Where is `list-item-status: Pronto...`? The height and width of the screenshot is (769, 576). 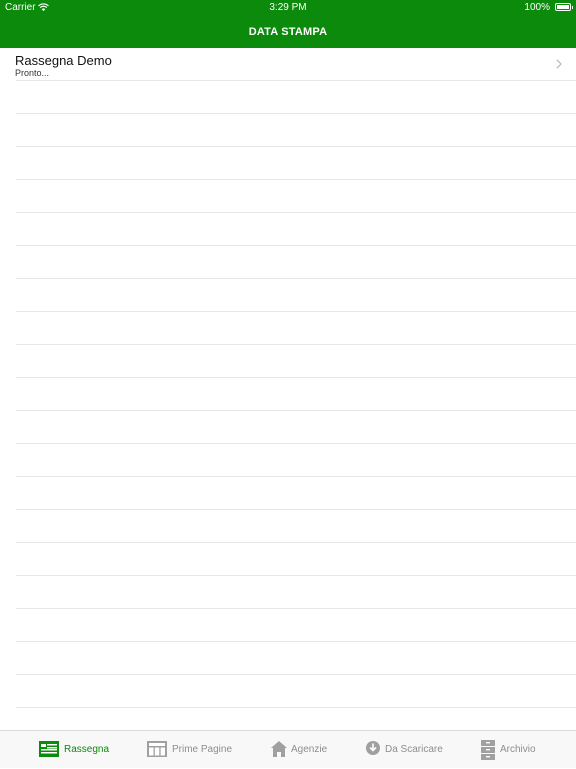 list-item-status: Pronto... is located at coordinates (32, 73).